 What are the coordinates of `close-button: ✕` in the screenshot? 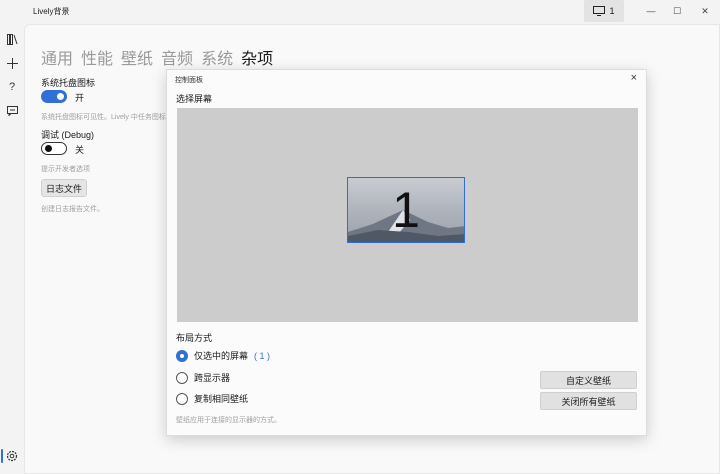 It's located at (705, 11).